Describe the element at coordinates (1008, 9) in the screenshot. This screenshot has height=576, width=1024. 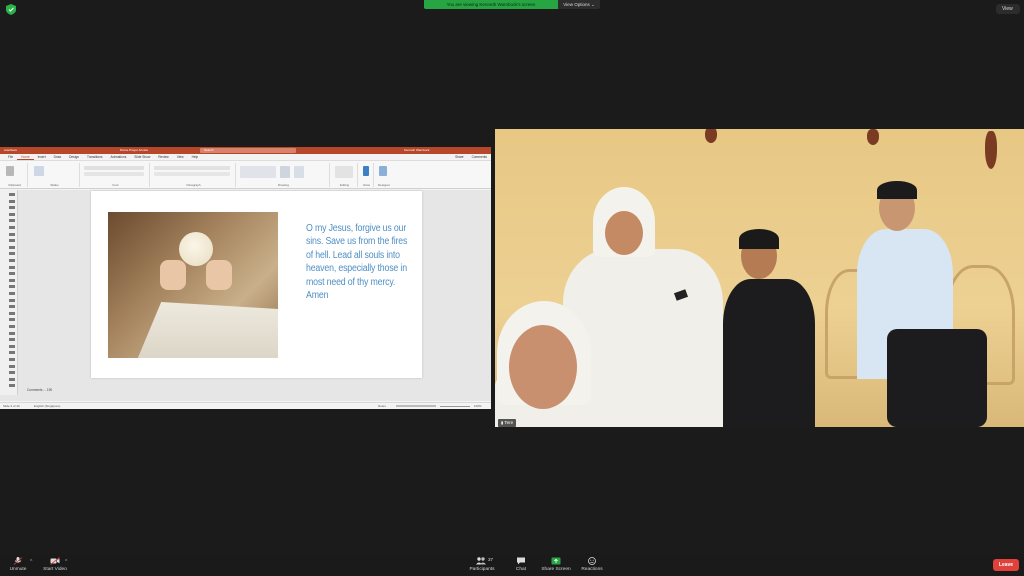
I see `view-button: View` at that location.